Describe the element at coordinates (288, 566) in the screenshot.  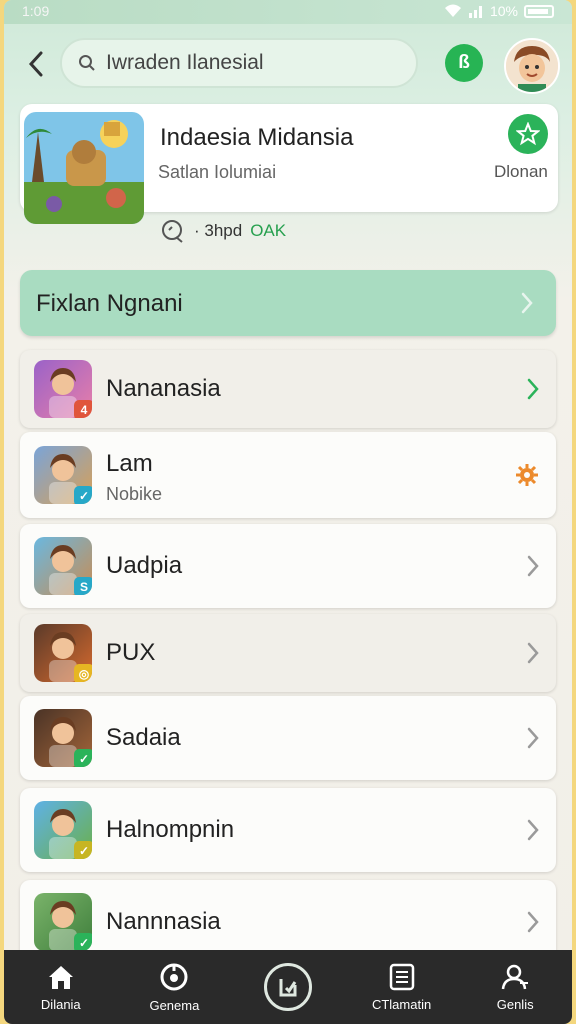
I see `list-item: S Uadpia` at that location.